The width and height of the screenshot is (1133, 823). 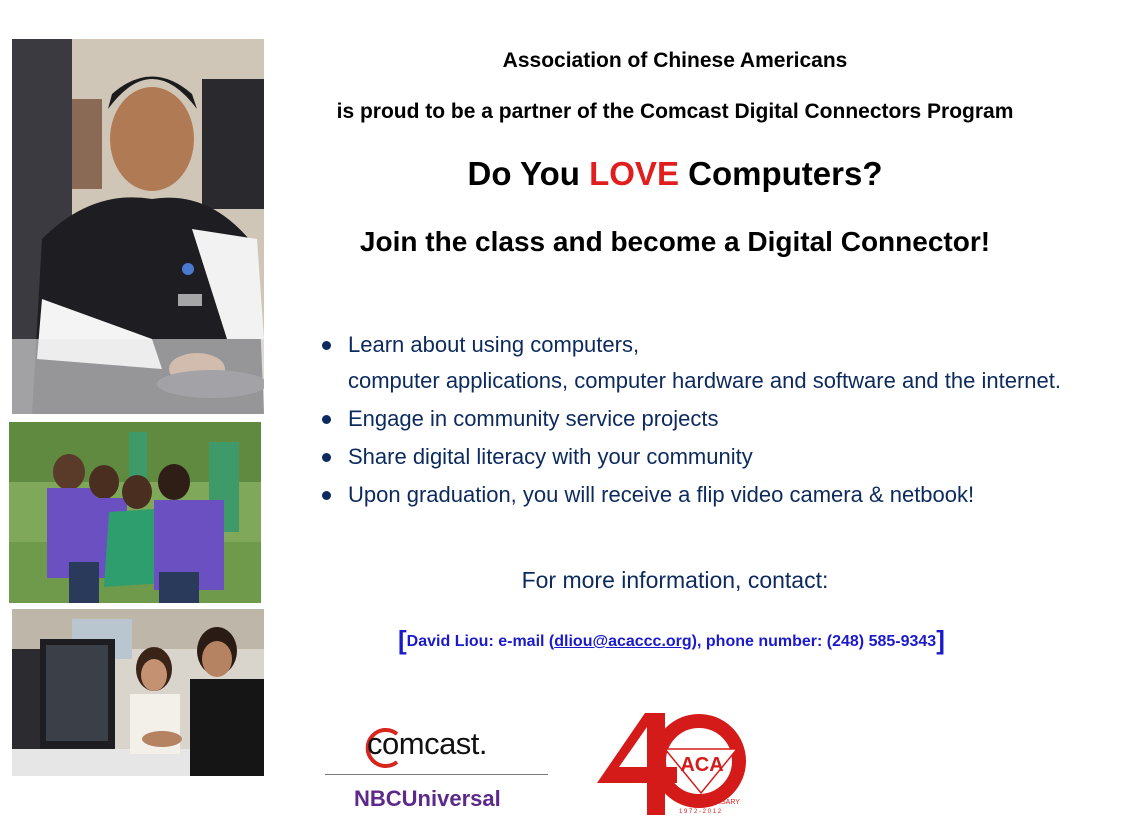 What do you see at coordinates (701, 765) in the screenshot?
I see `aca-letters: ACA` at bounding box center [701, 765].